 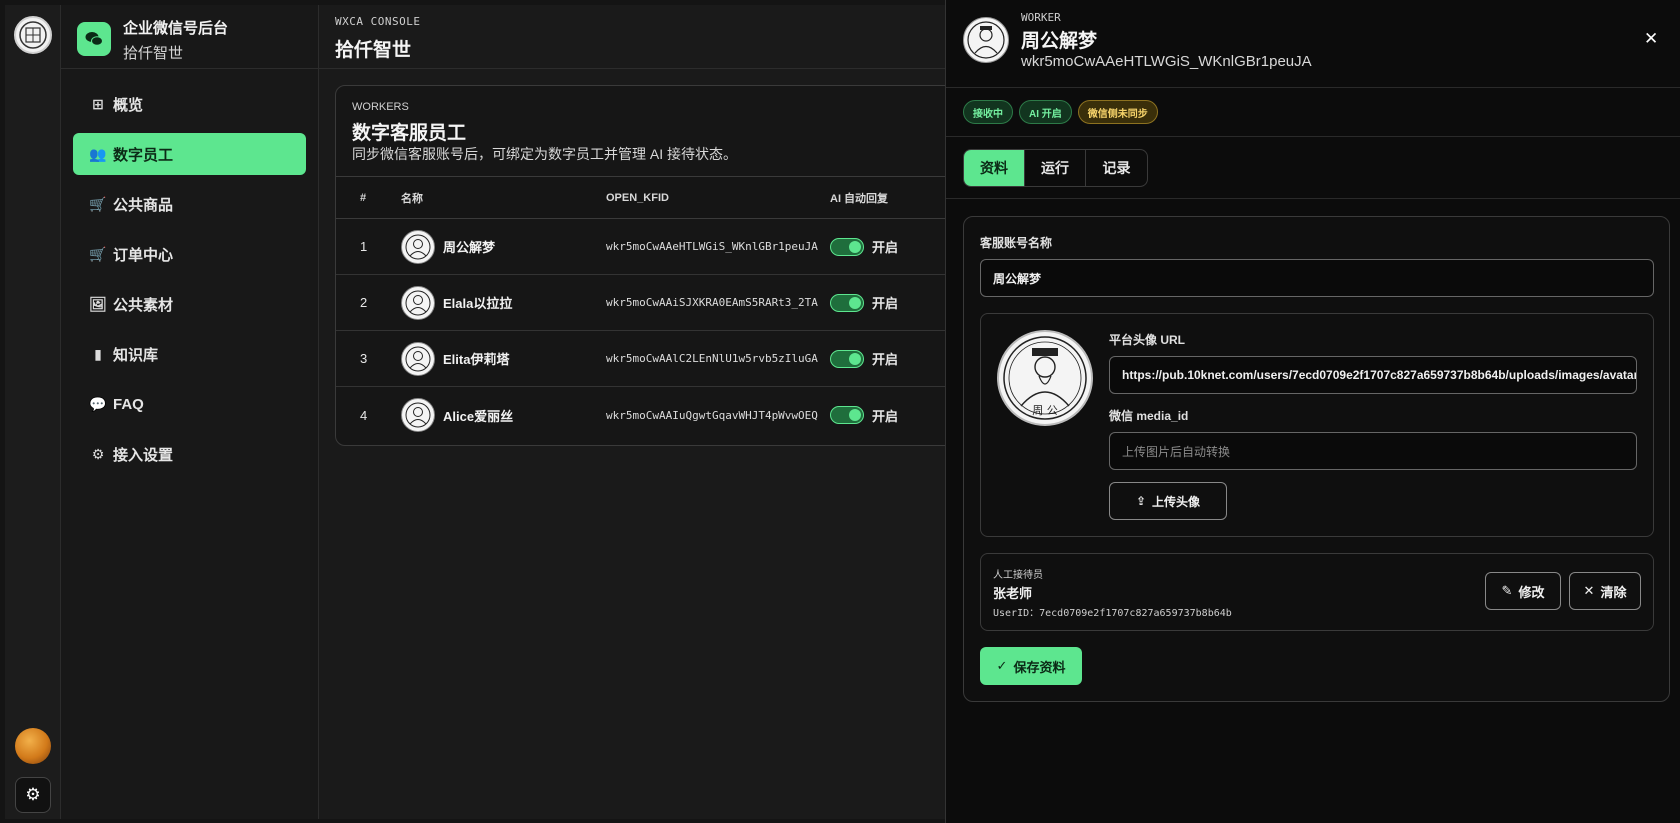 I want to click on row-name-cell: Elita伊莉塔, so click(x=503, y=358).